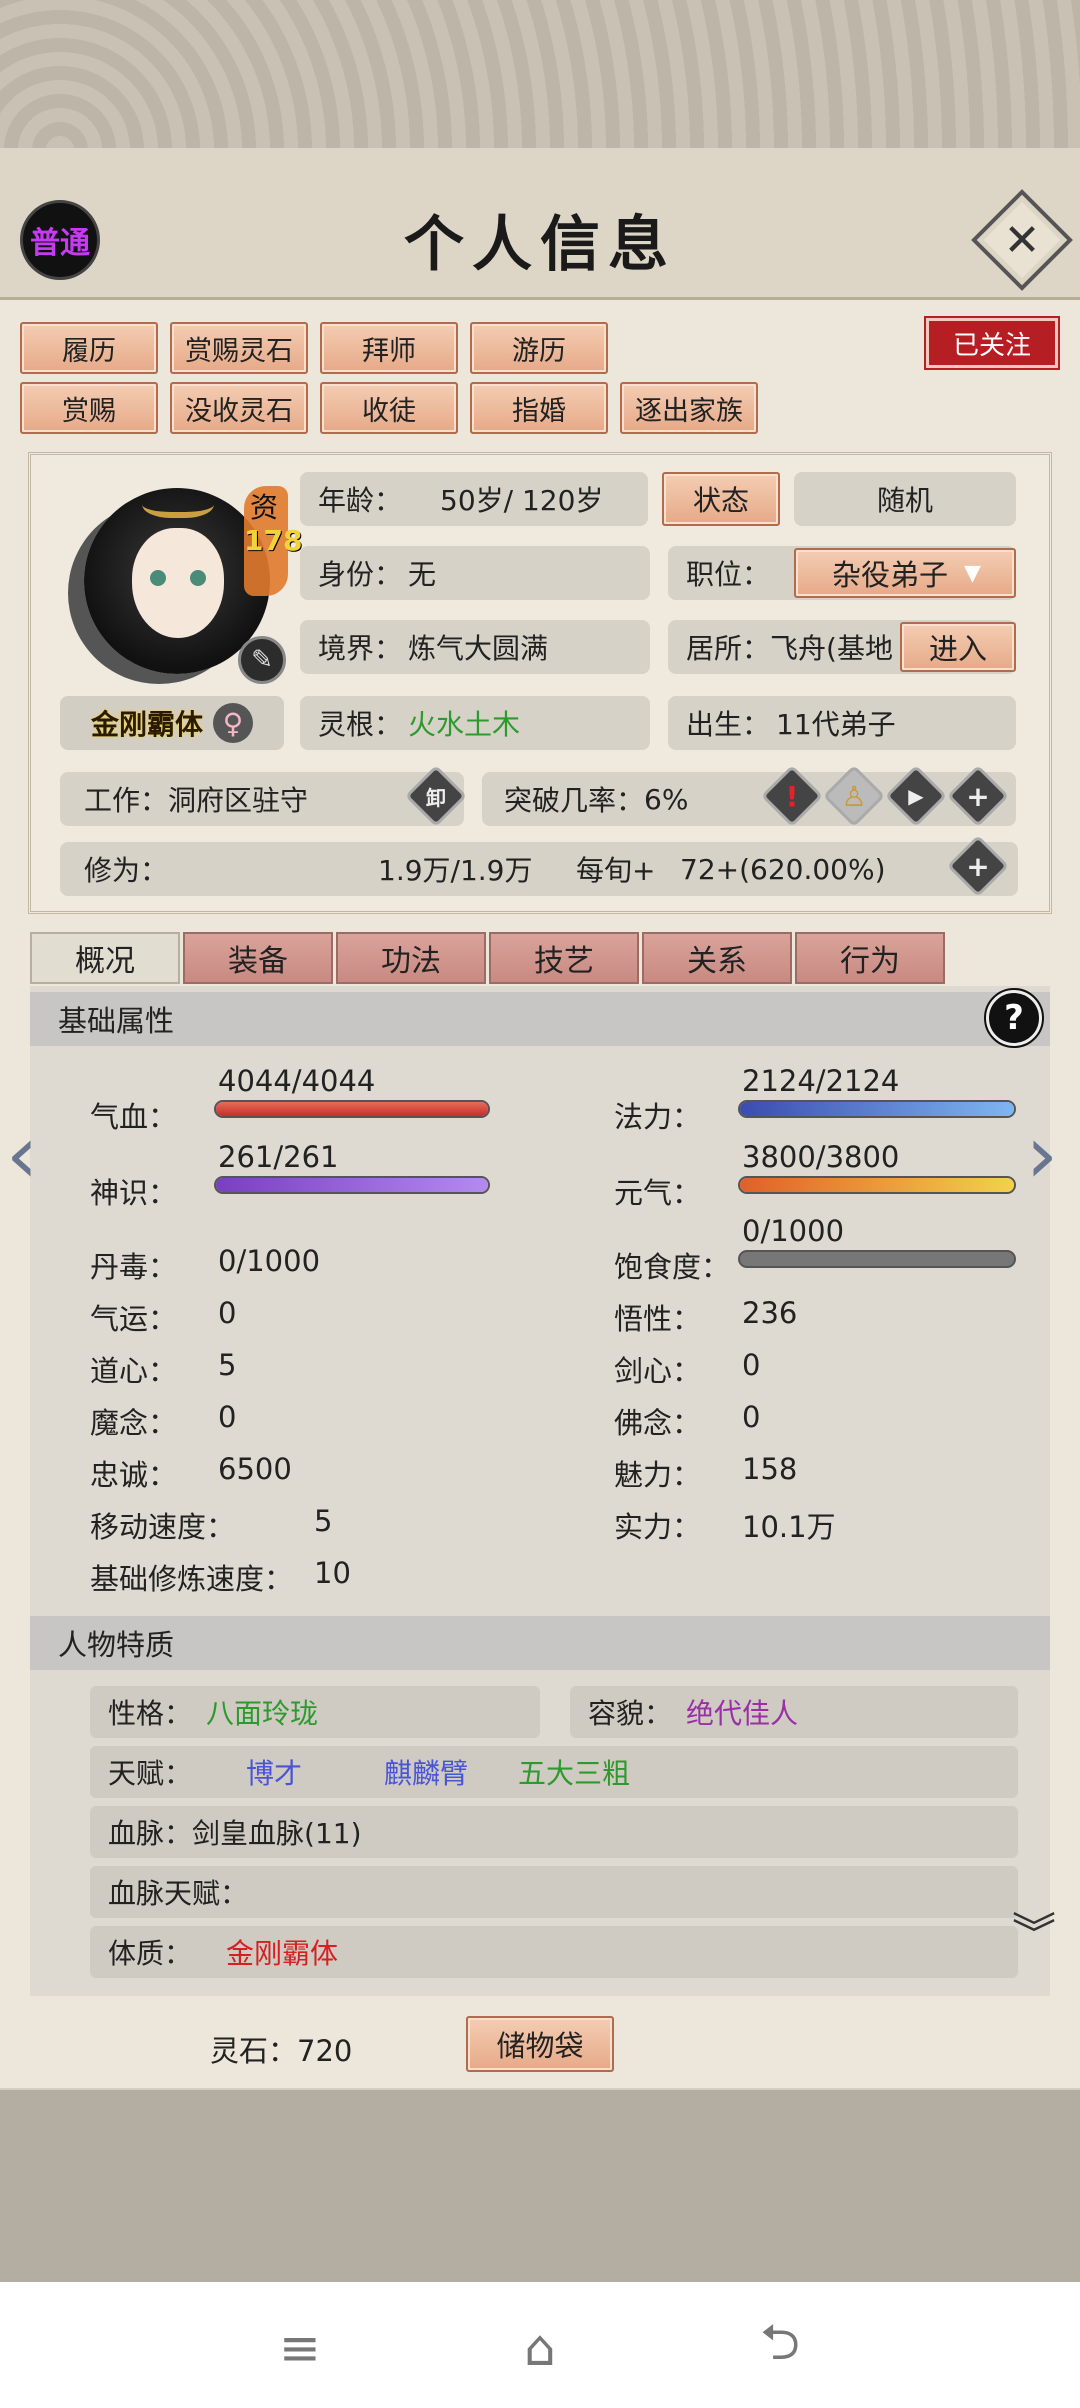 The width and height of the screenshot is (1080, 2408). What do you see at coordinates (728, 648) in the screenshot?
I see `residence-label: 居所：` at bounding box center [728, 648].